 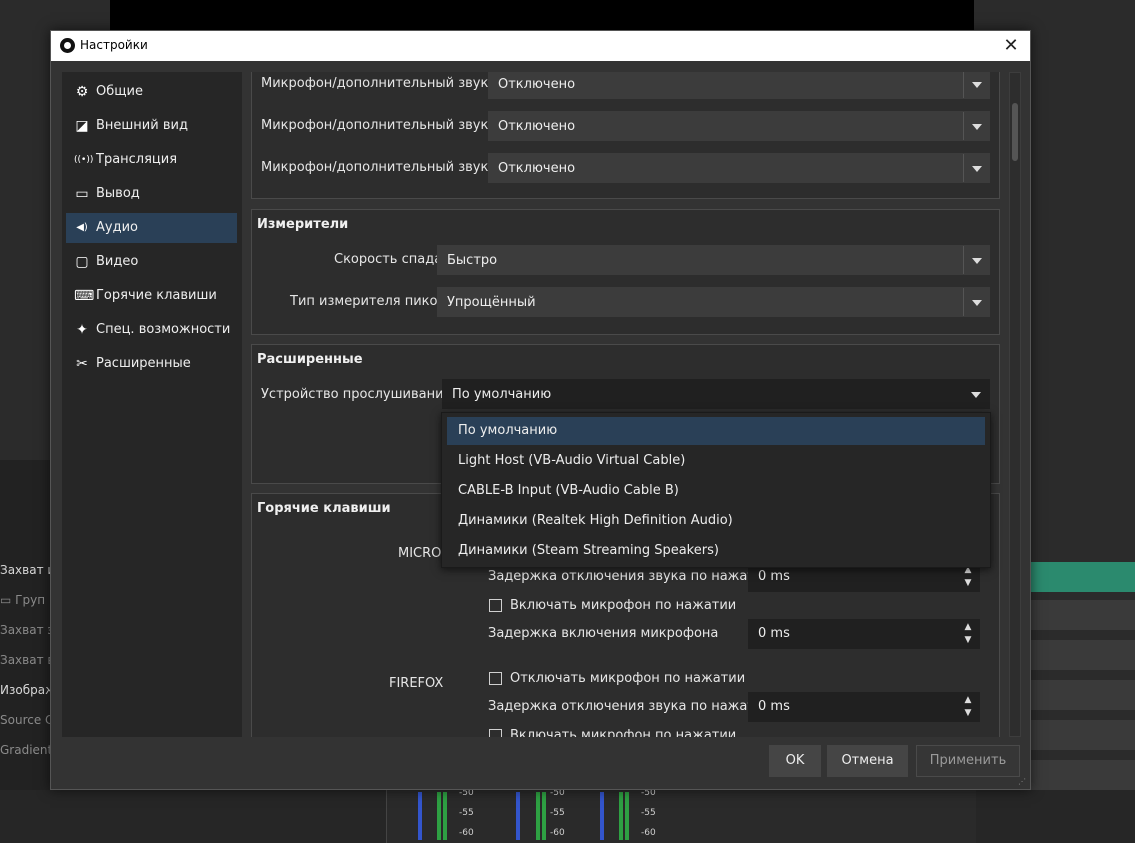 I want to click on sidebar-item-label: Внешний вид, so click(x=142, y=125).